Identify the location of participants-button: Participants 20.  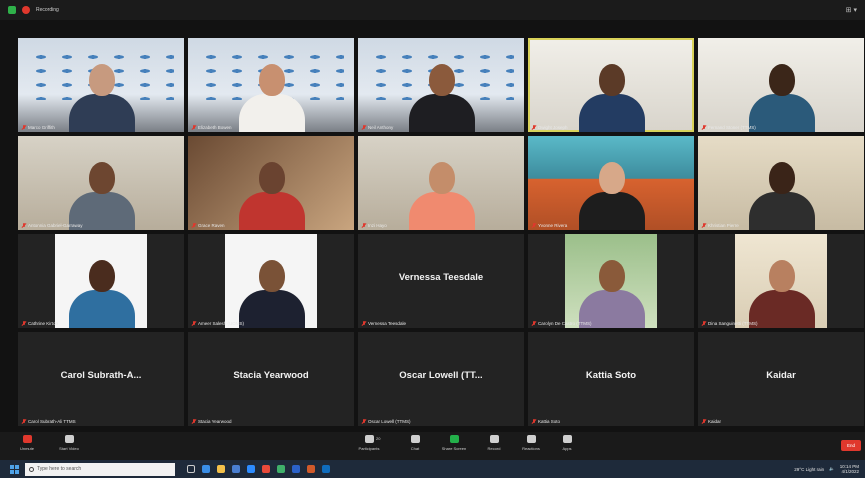
(369, 443).